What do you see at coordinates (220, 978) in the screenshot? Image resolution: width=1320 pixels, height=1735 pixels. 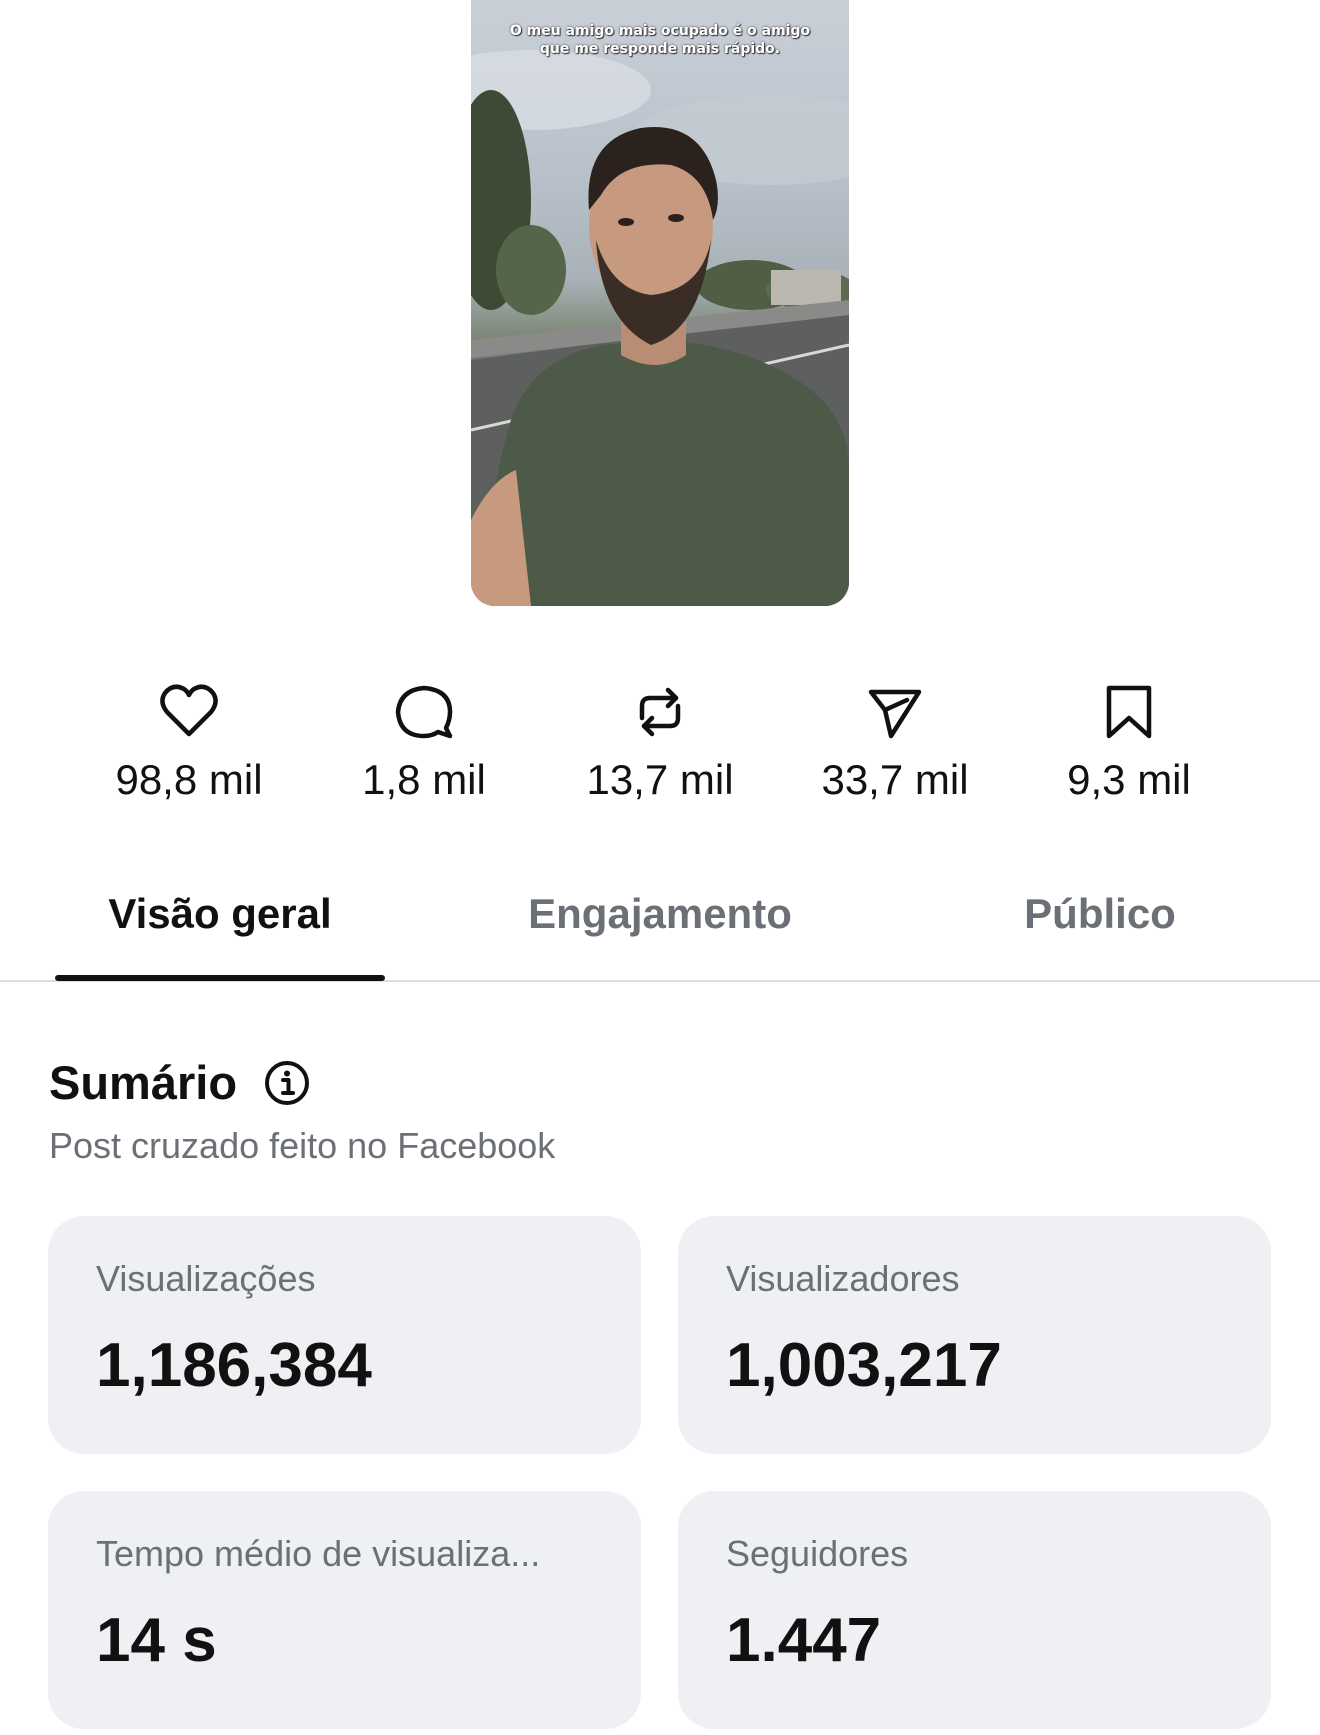 I see `active-tab-indicator` at bounding box center [220, 978].